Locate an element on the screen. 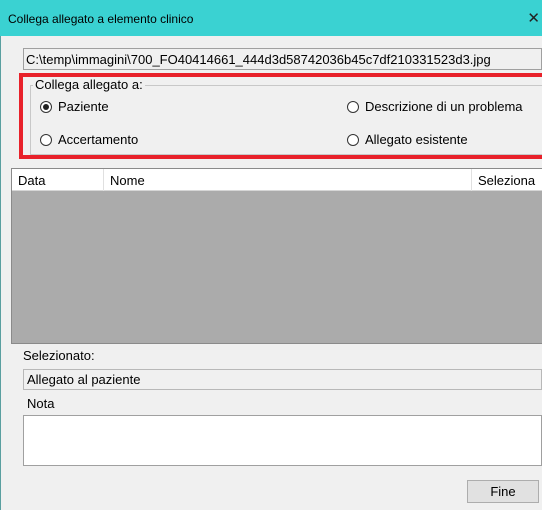  column-header-data: Data is located at coordinates (58, 180).